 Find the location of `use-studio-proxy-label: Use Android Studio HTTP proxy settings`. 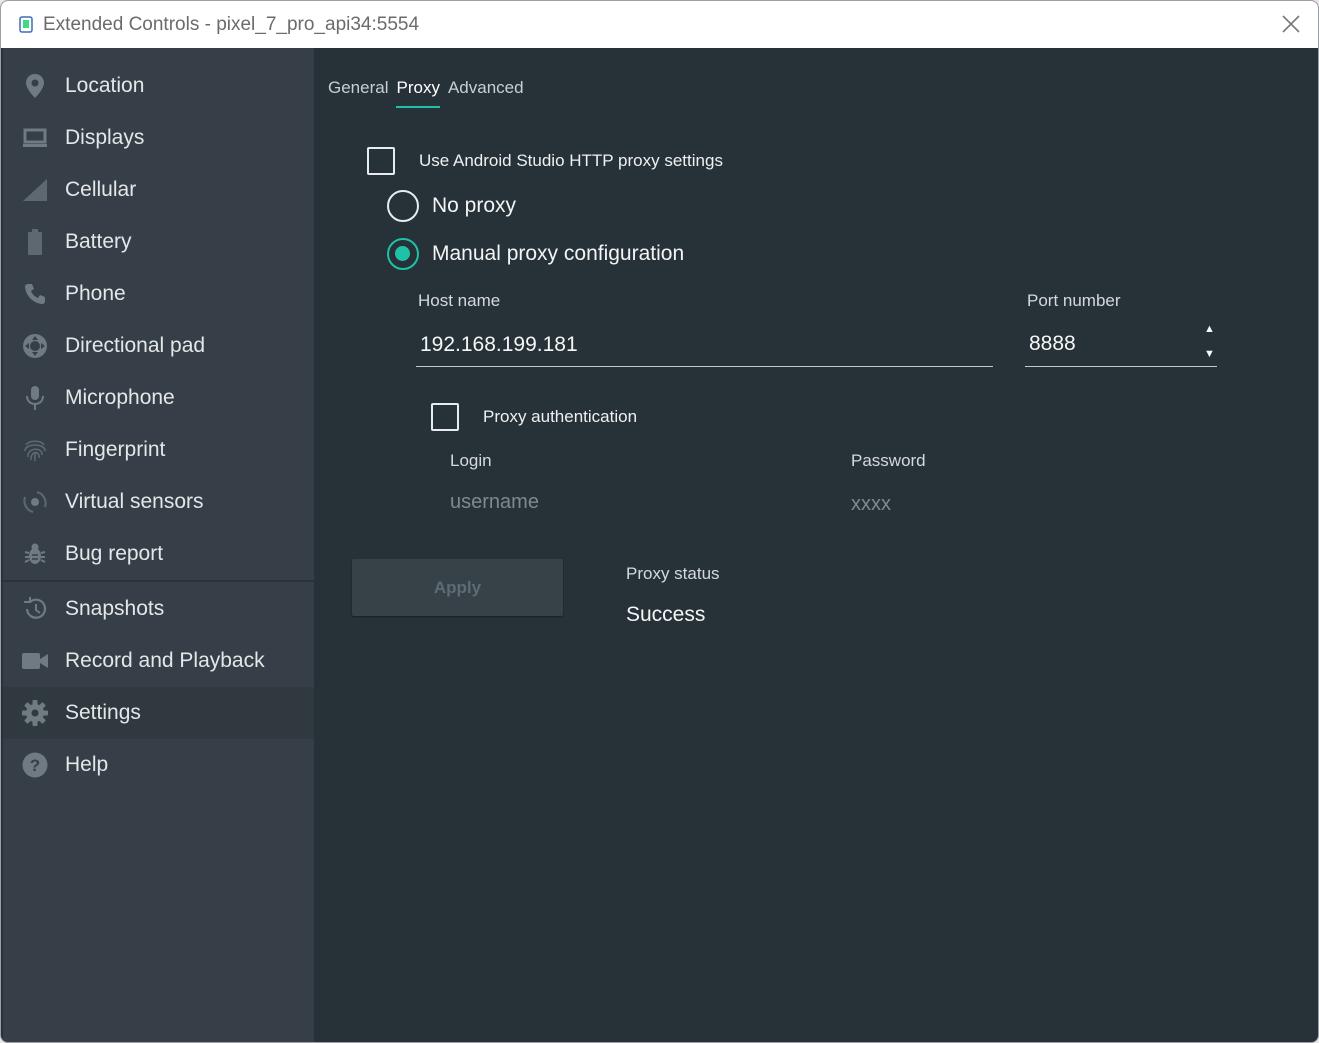

use-studio-proxy-label: Use Android Studio HTTP proxy settings is located at coordinates (571, 160).